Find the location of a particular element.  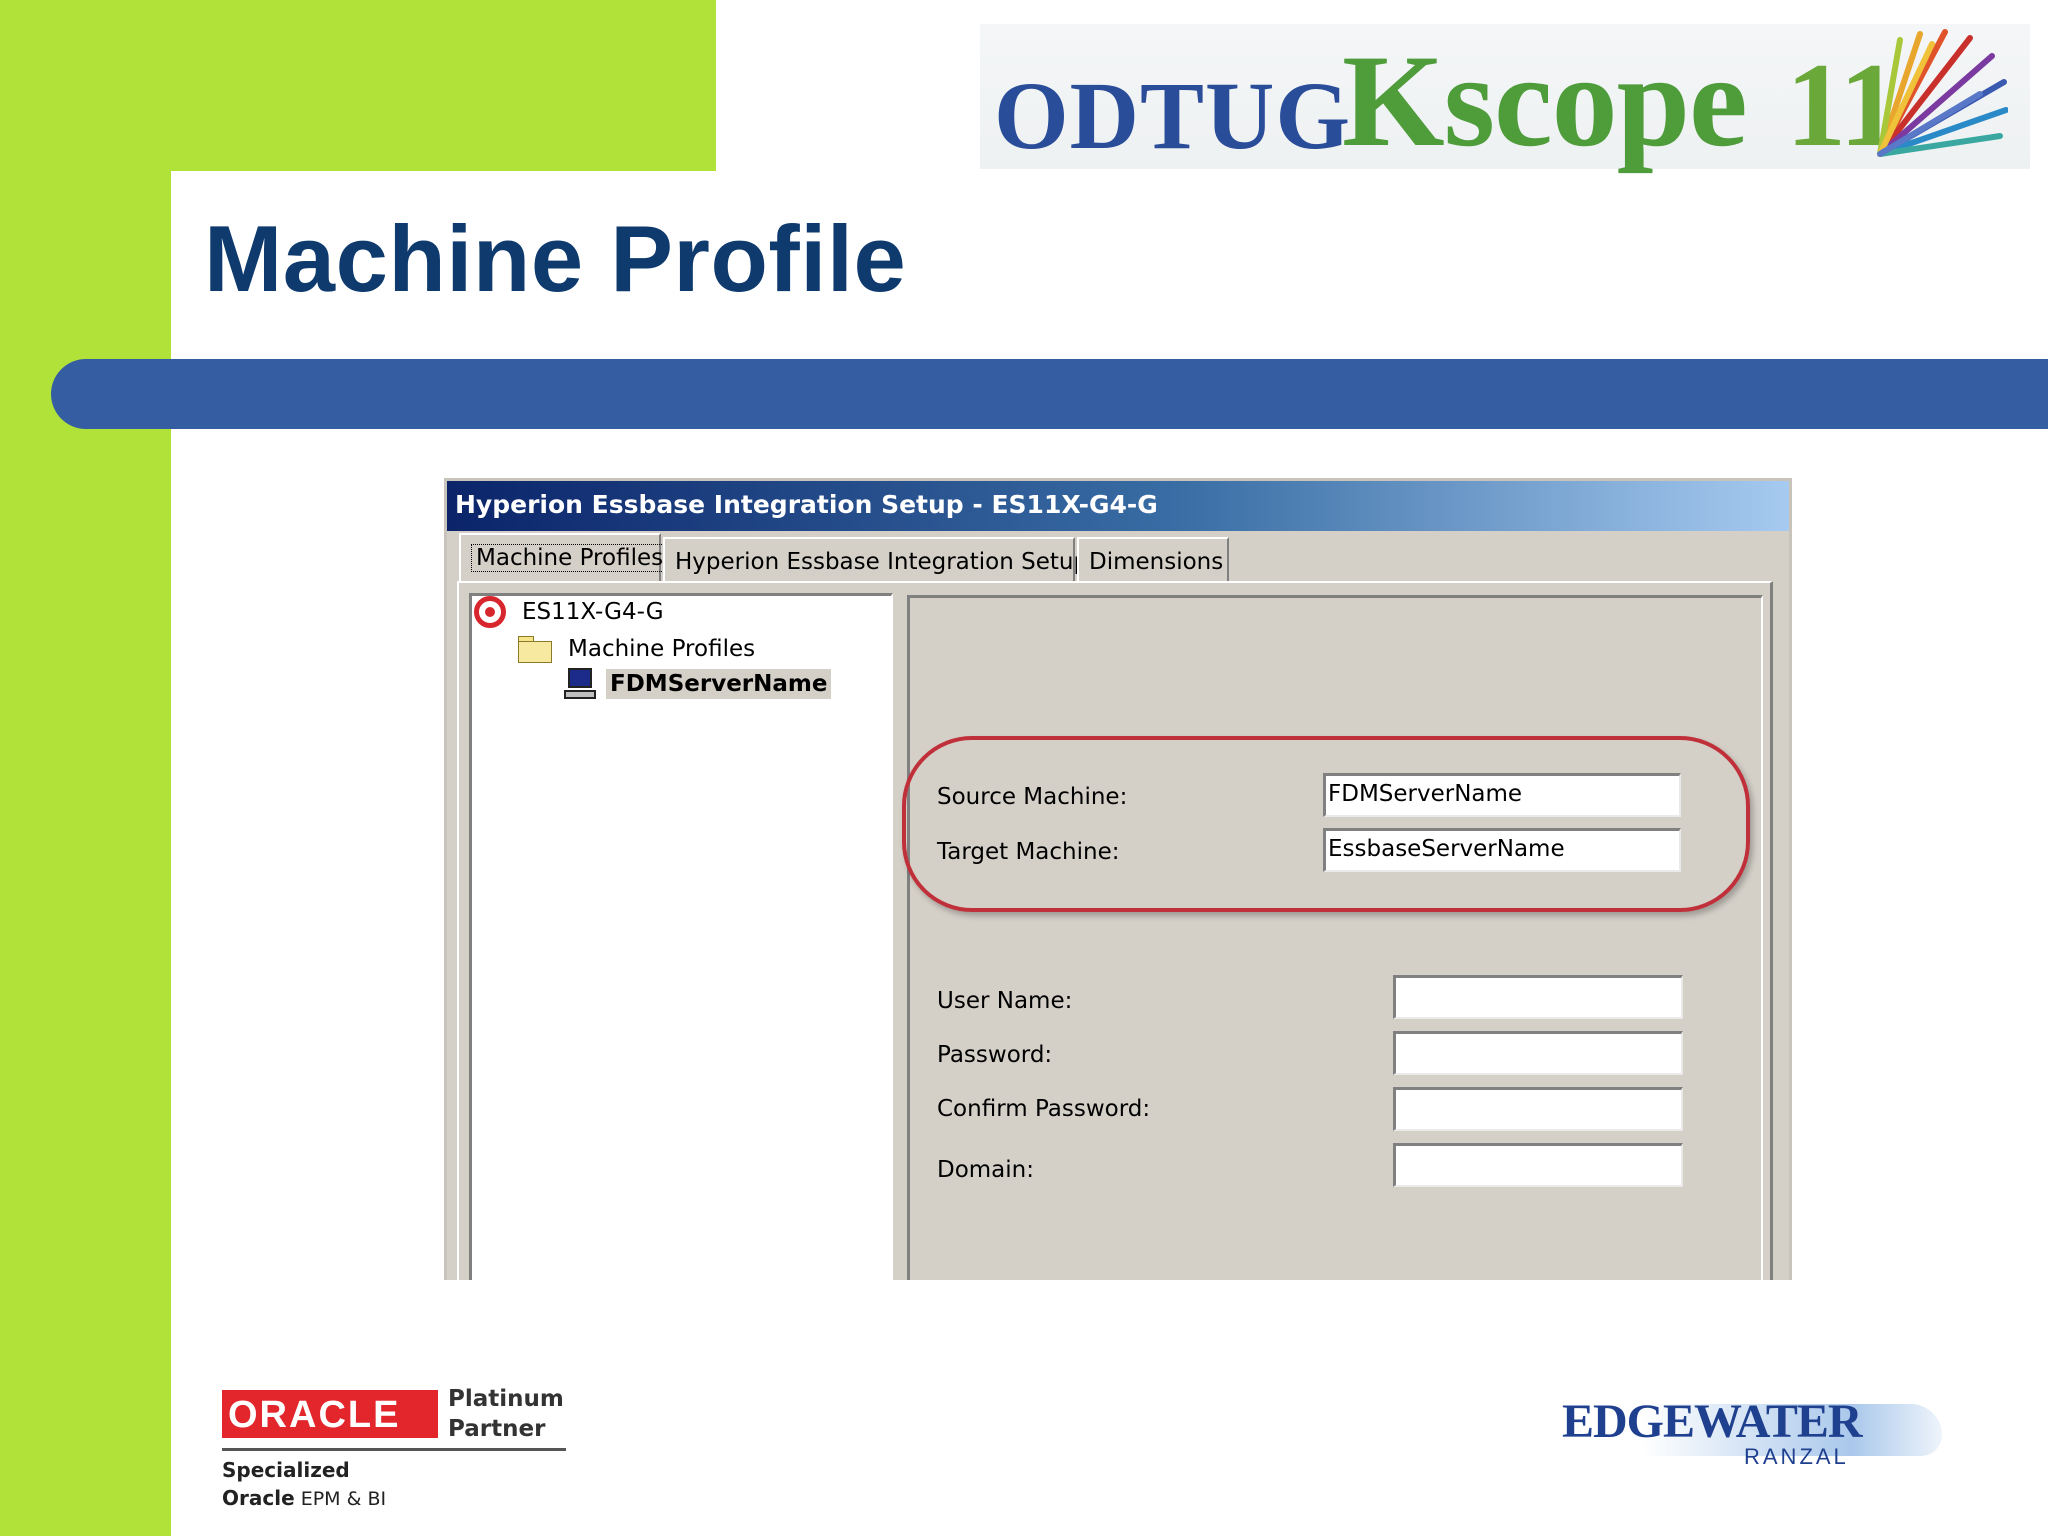

partner-specialization: Oracle EPM & BI is located at coordinates (304, 1498).